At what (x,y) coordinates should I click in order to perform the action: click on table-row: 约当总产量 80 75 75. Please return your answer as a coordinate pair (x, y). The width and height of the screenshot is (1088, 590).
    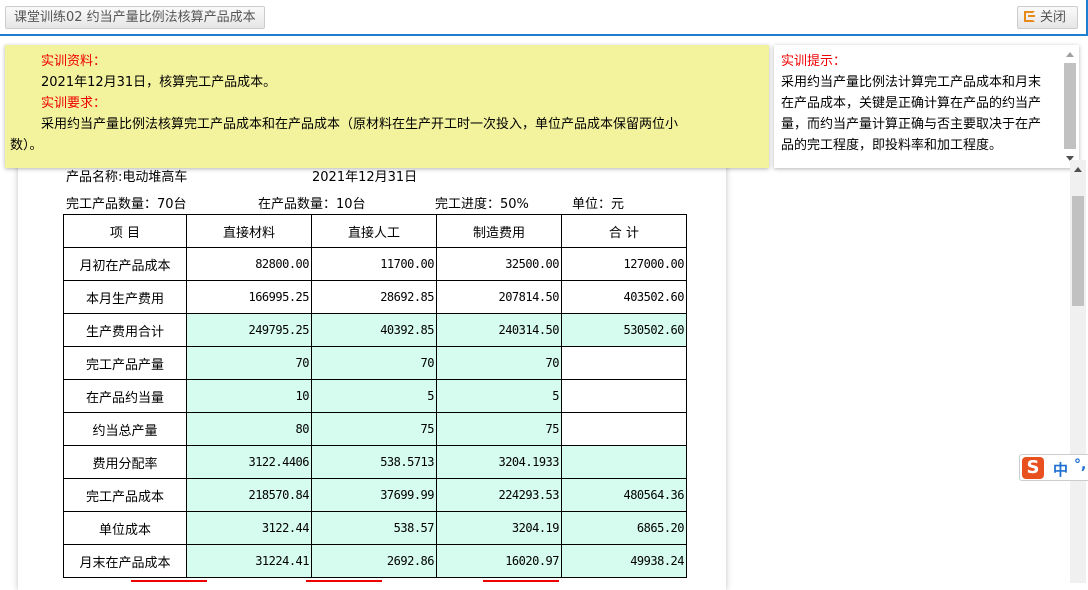
    Looking at the image, I should click on (375, 429).